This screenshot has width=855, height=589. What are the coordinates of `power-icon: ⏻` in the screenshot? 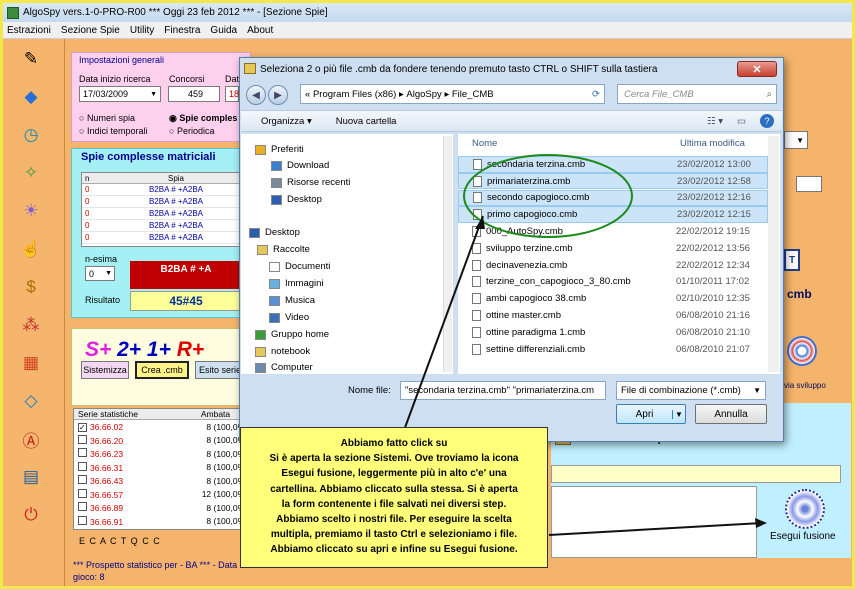 It's located at (31, 515).